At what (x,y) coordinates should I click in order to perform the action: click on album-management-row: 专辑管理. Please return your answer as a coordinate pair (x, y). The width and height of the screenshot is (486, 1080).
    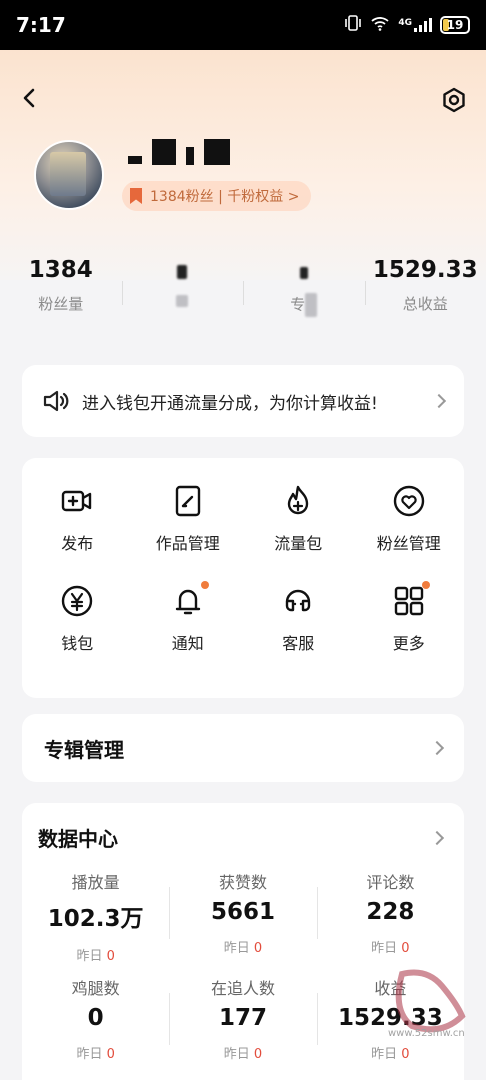
    Looking at the image, I should click on (243, 748).